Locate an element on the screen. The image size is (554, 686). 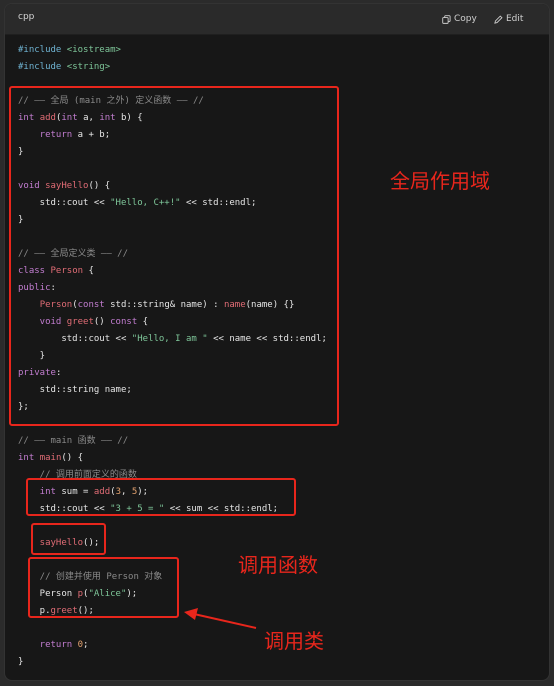
copy-icon is located at coordinates (446, 19).